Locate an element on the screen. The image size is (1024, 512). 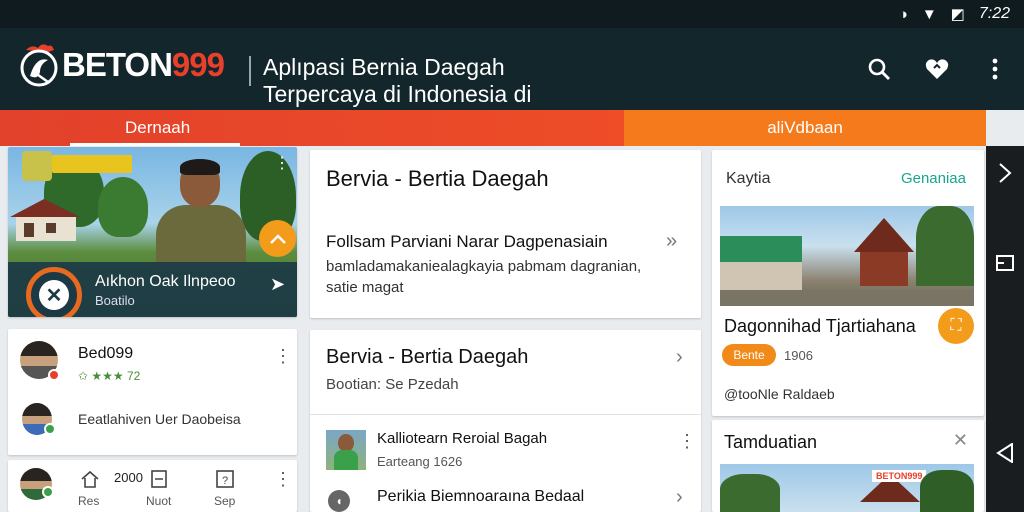
side-nav-rail is located at coordinates (1005, 329).